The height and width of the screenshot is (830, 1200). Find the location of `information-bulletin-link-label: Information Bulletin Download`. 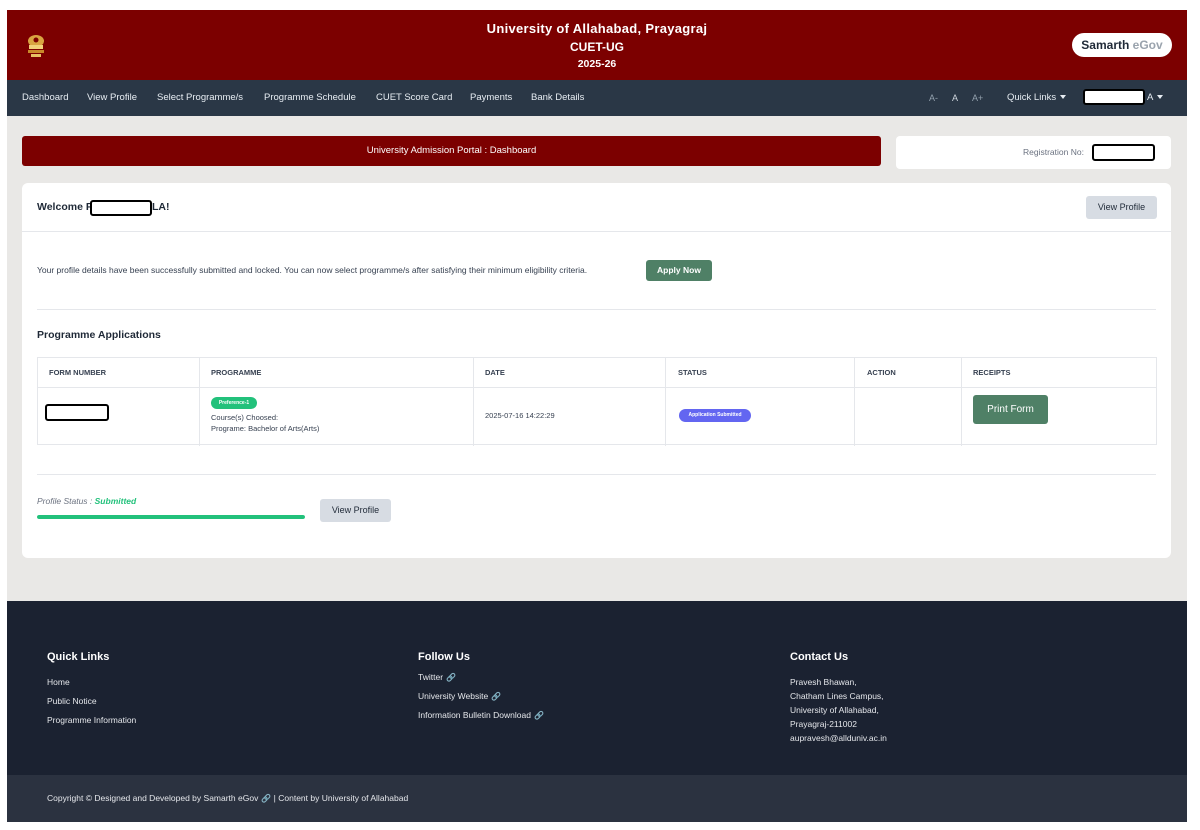

information-bulletin-link-label: Information Bulletin Download is located at coordinates (474, 715).